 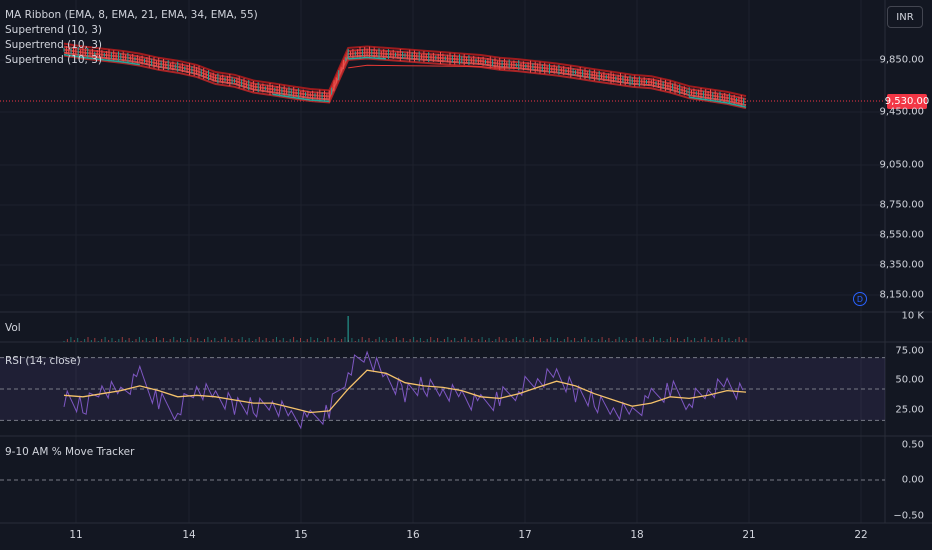 What do you see at coordinates (905, 17) in the screenshot?
I see `currency-selector: INR` at bounding box center [905, 17].